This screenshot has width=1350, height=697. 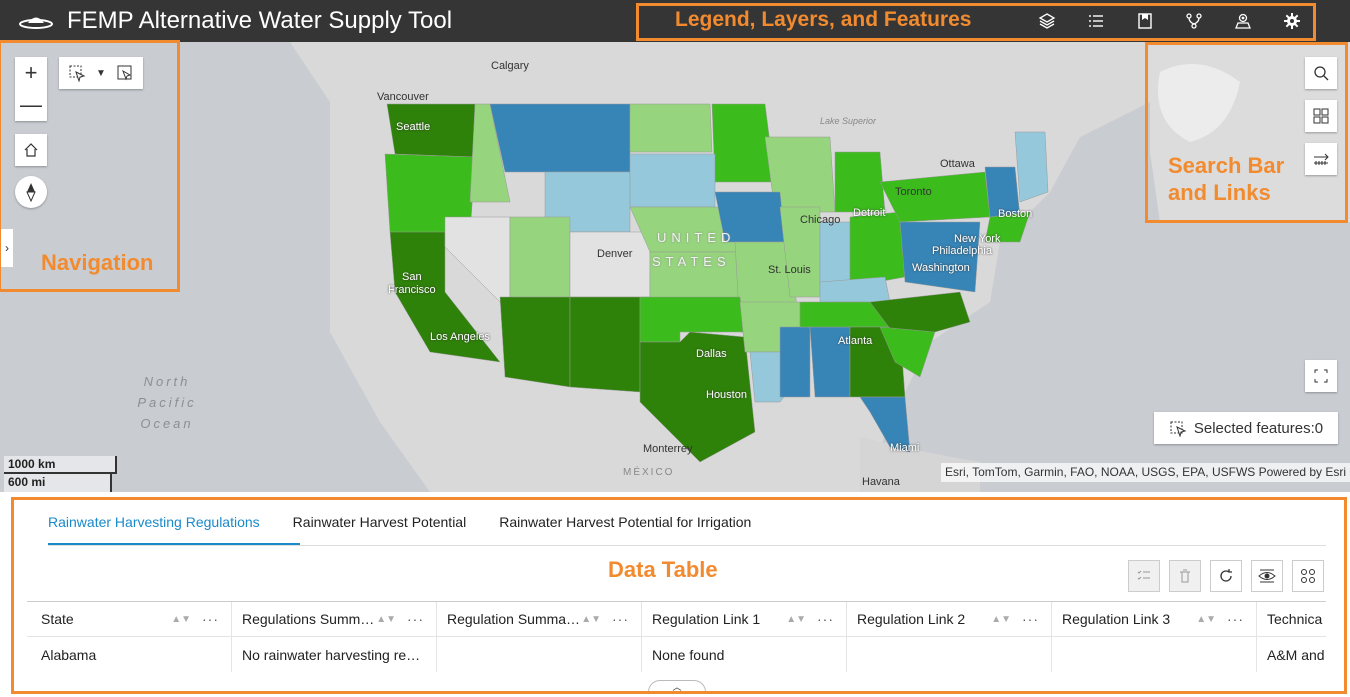 I want to click on label-lake-superior: Lake Superior, so click(x=848, y=121).